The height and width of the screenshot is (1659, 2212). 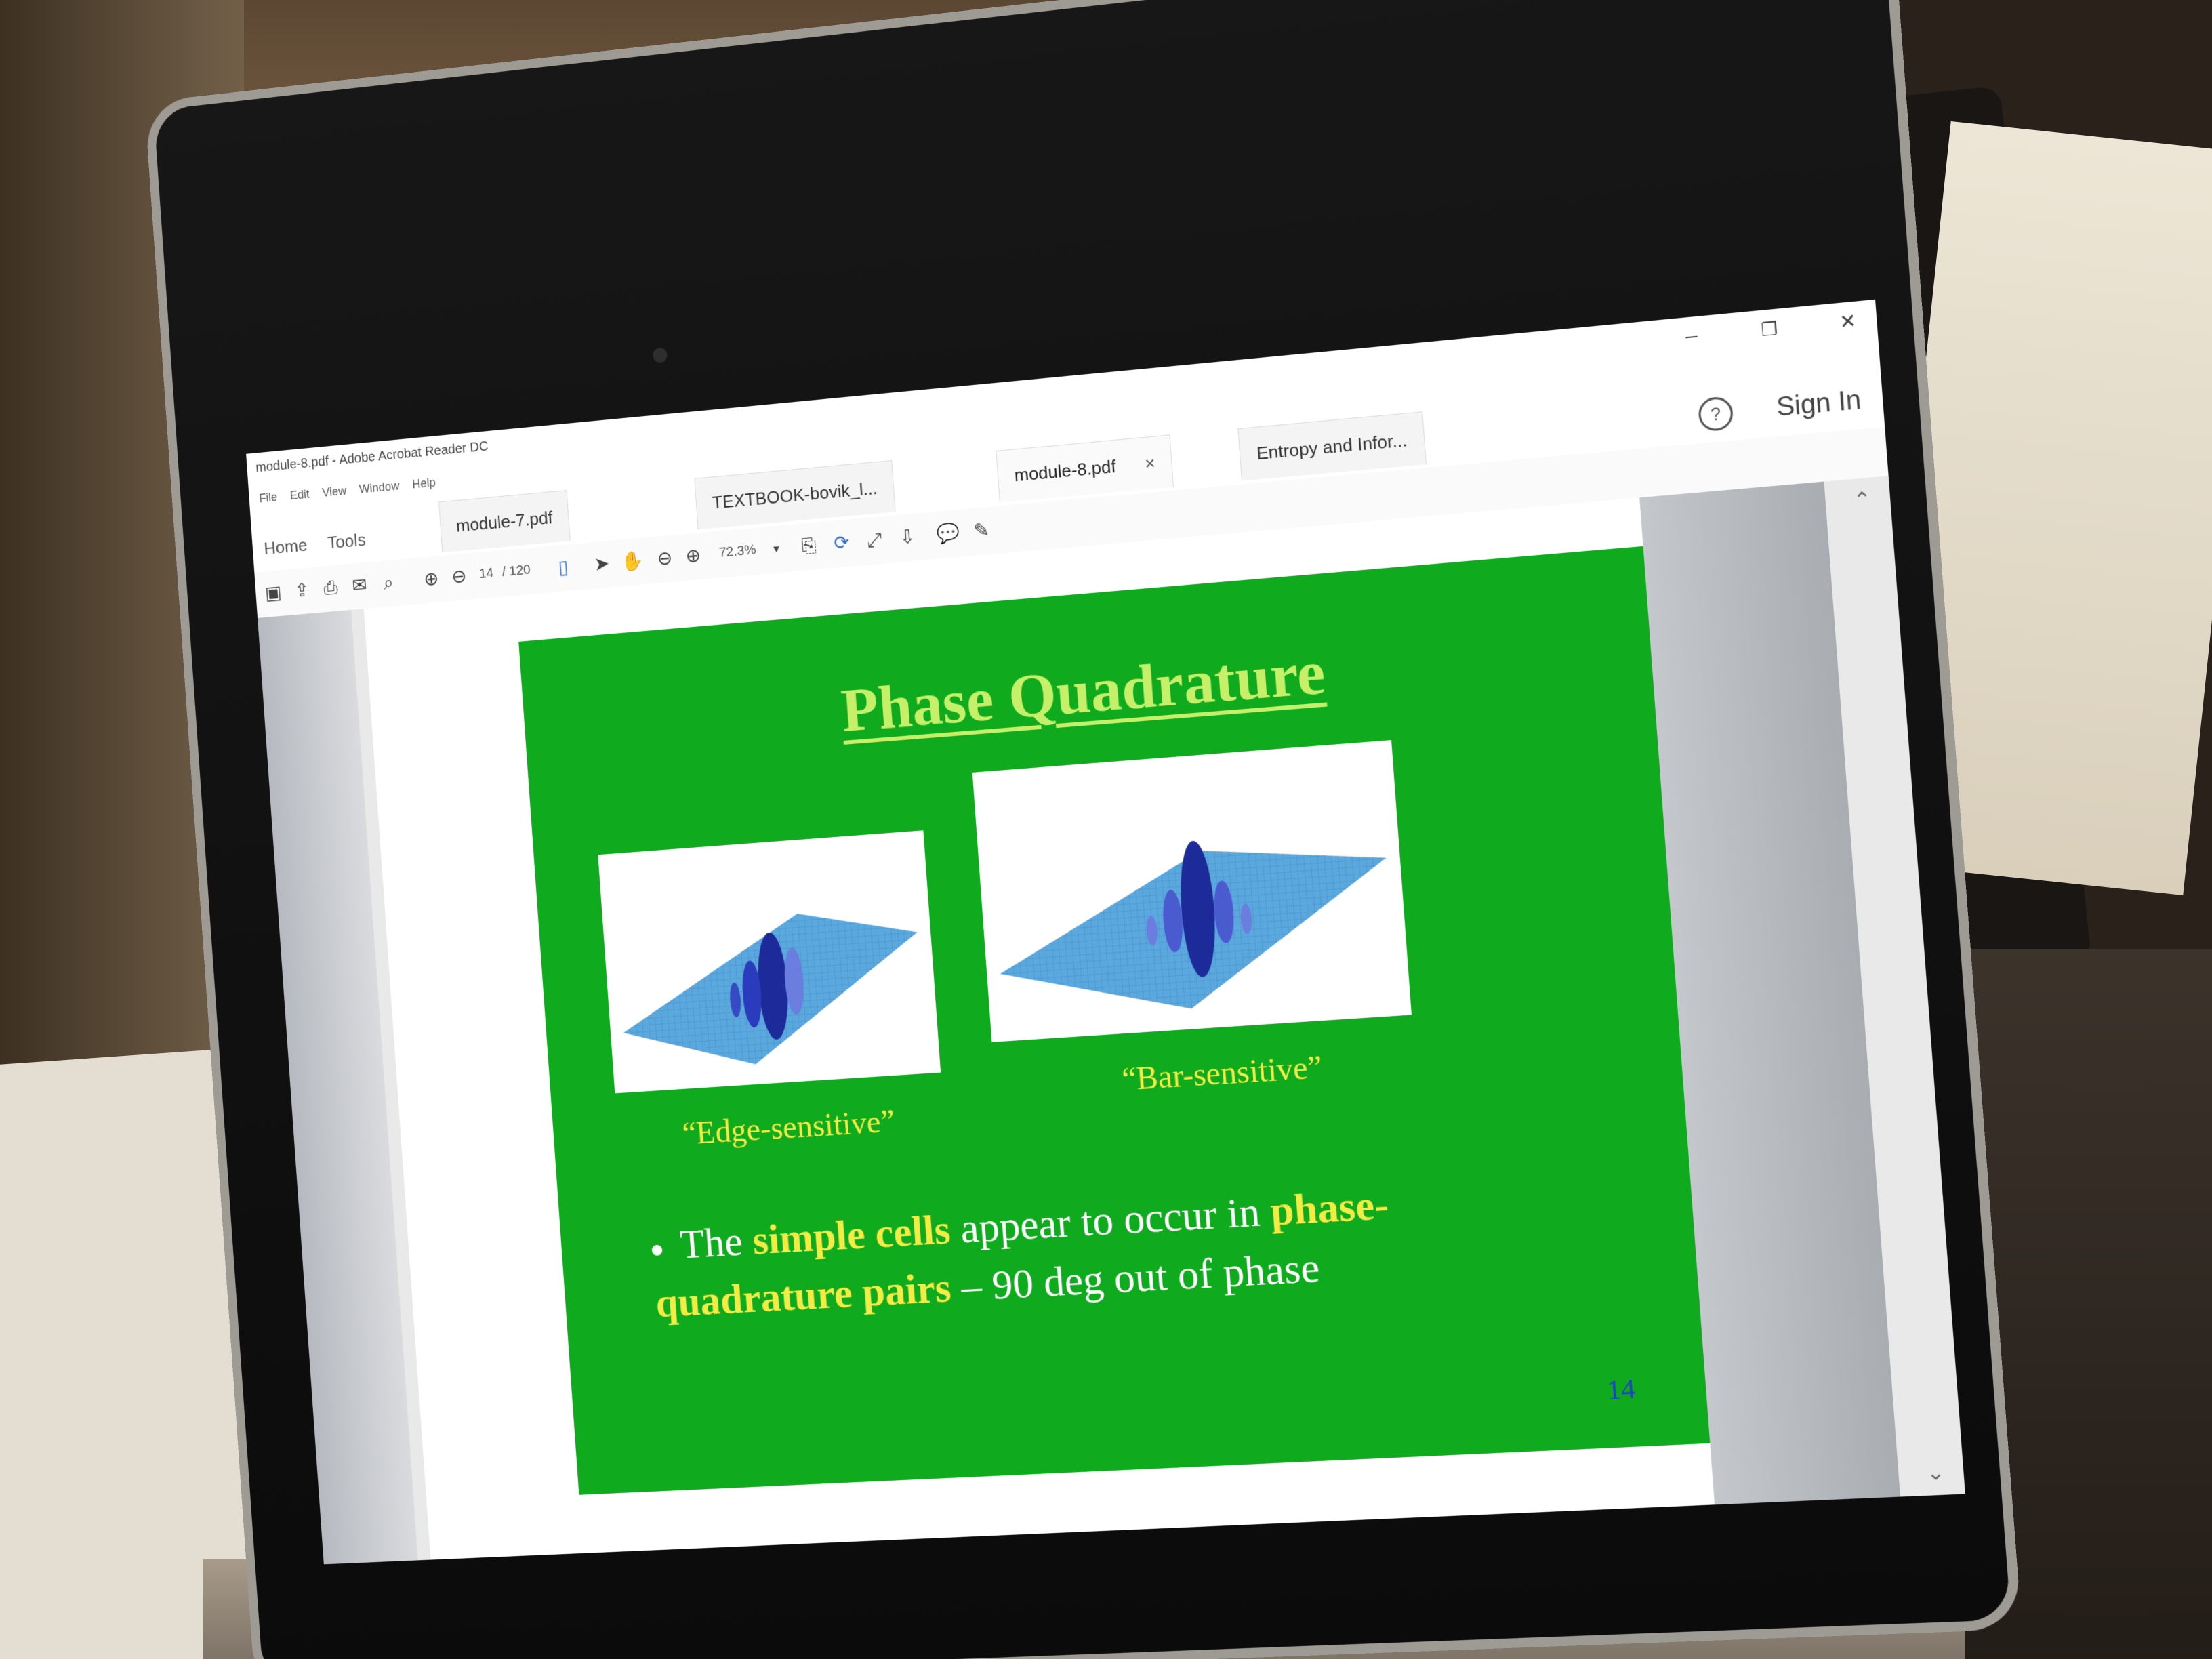 What do you see at coordinates (563, 567) in the screenshot?
I see `page-icon: ▯` at bounding box center [563, 567].